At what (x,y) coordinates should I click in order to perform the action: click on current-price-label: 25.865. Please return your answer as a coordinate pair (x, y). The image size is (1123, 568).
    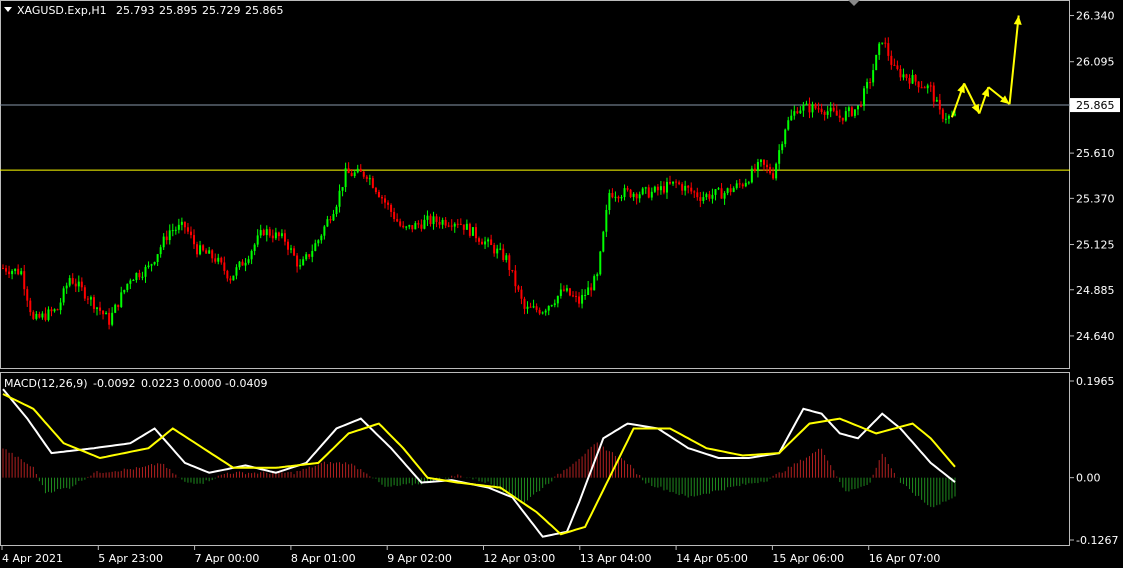
    Looking at the image, I should click on (1095, 105).